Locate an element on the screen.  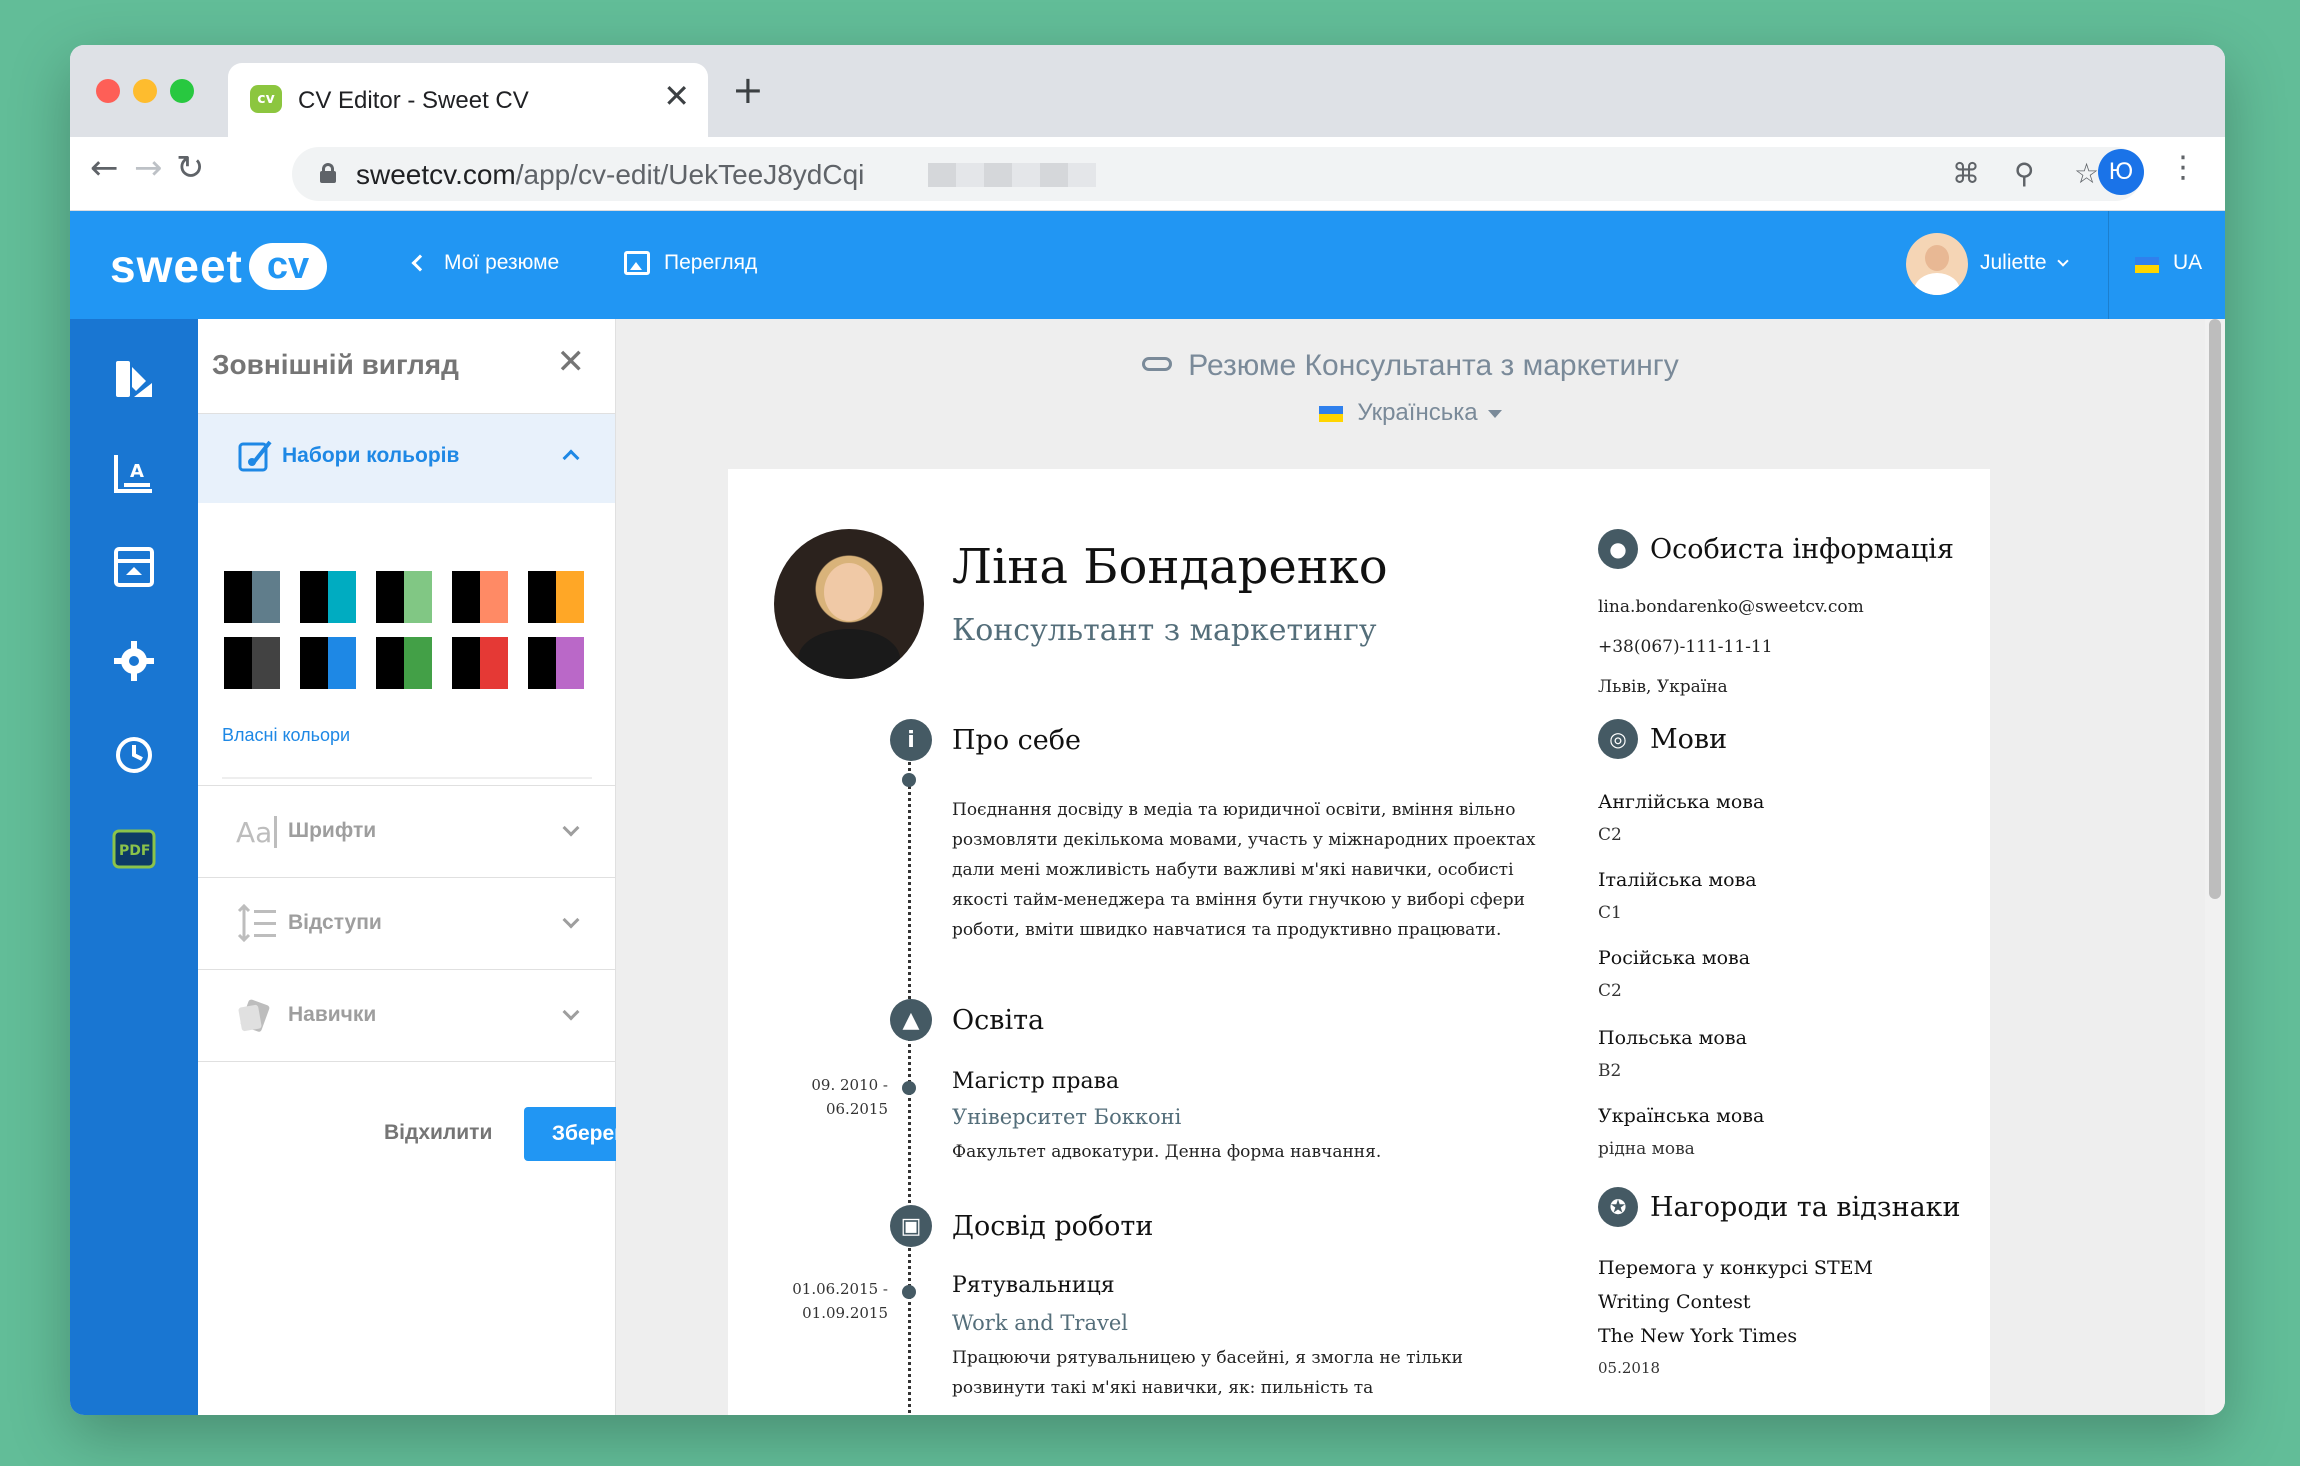
spacing-accordion: Відступи is located at coordinates (406, 923).